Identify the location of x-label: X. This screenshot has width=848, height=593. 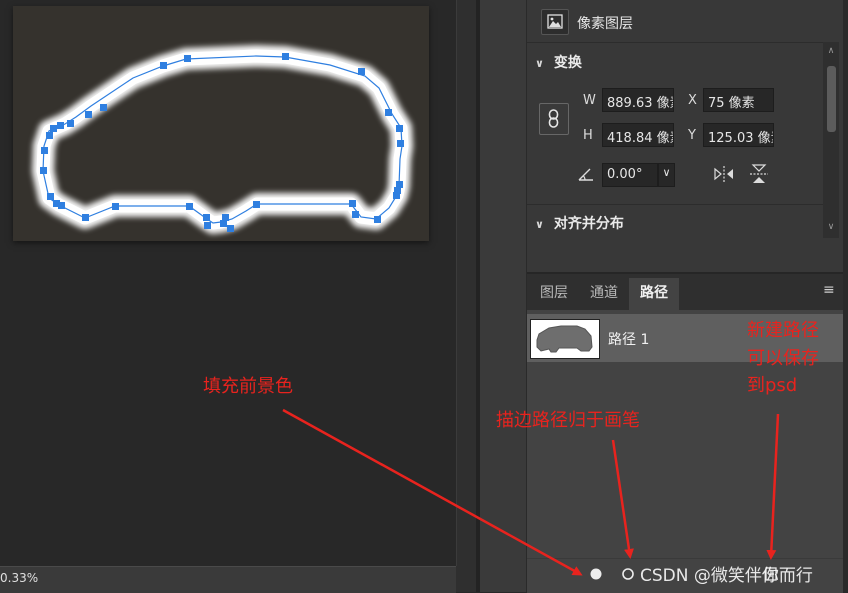
(692, 100).